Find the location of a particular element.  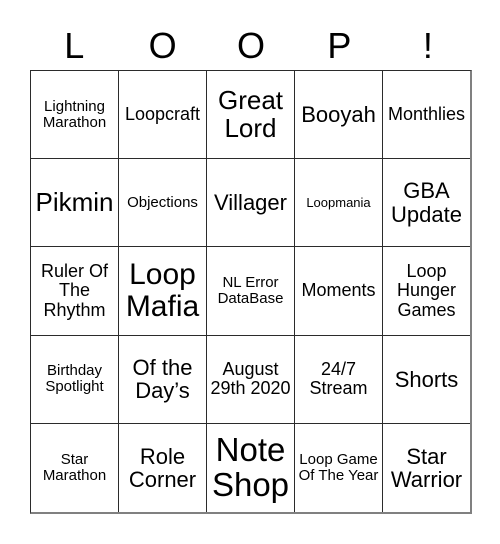

bingo-cell-label: Pikmin is located at coordinates (74, 202).